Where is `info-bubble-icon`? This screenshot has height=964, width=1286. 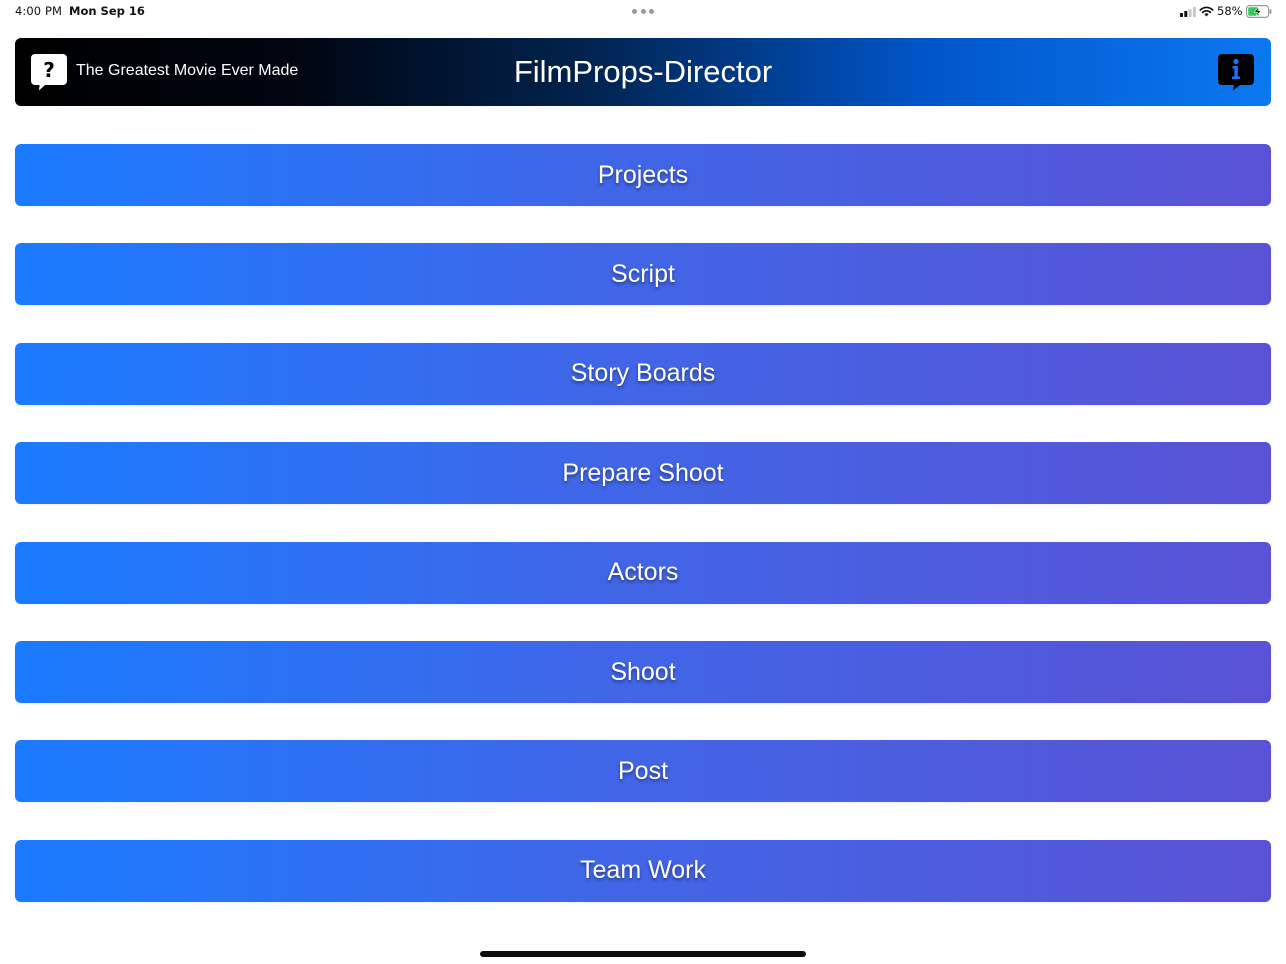
info-bubble-icon is located at coordinates (1236, 72).